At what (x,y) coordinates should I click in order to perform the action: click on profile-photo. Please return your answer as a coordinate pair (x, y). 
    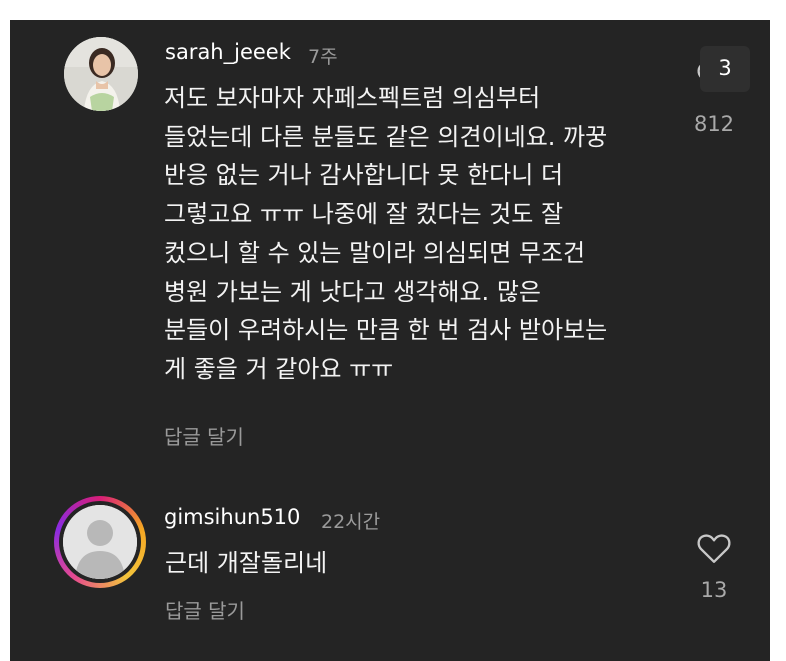
    Looking at the image, I should click on (101, 74).